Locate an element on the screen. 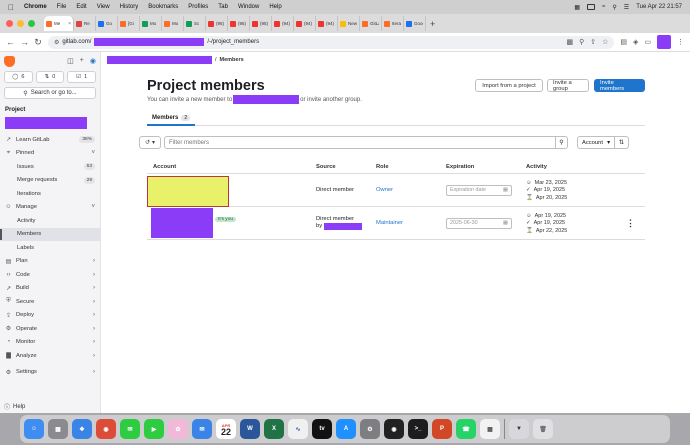 The height and width of the screenshot is (445, 690). redacted-inviter is located at coordinates (343, 226).